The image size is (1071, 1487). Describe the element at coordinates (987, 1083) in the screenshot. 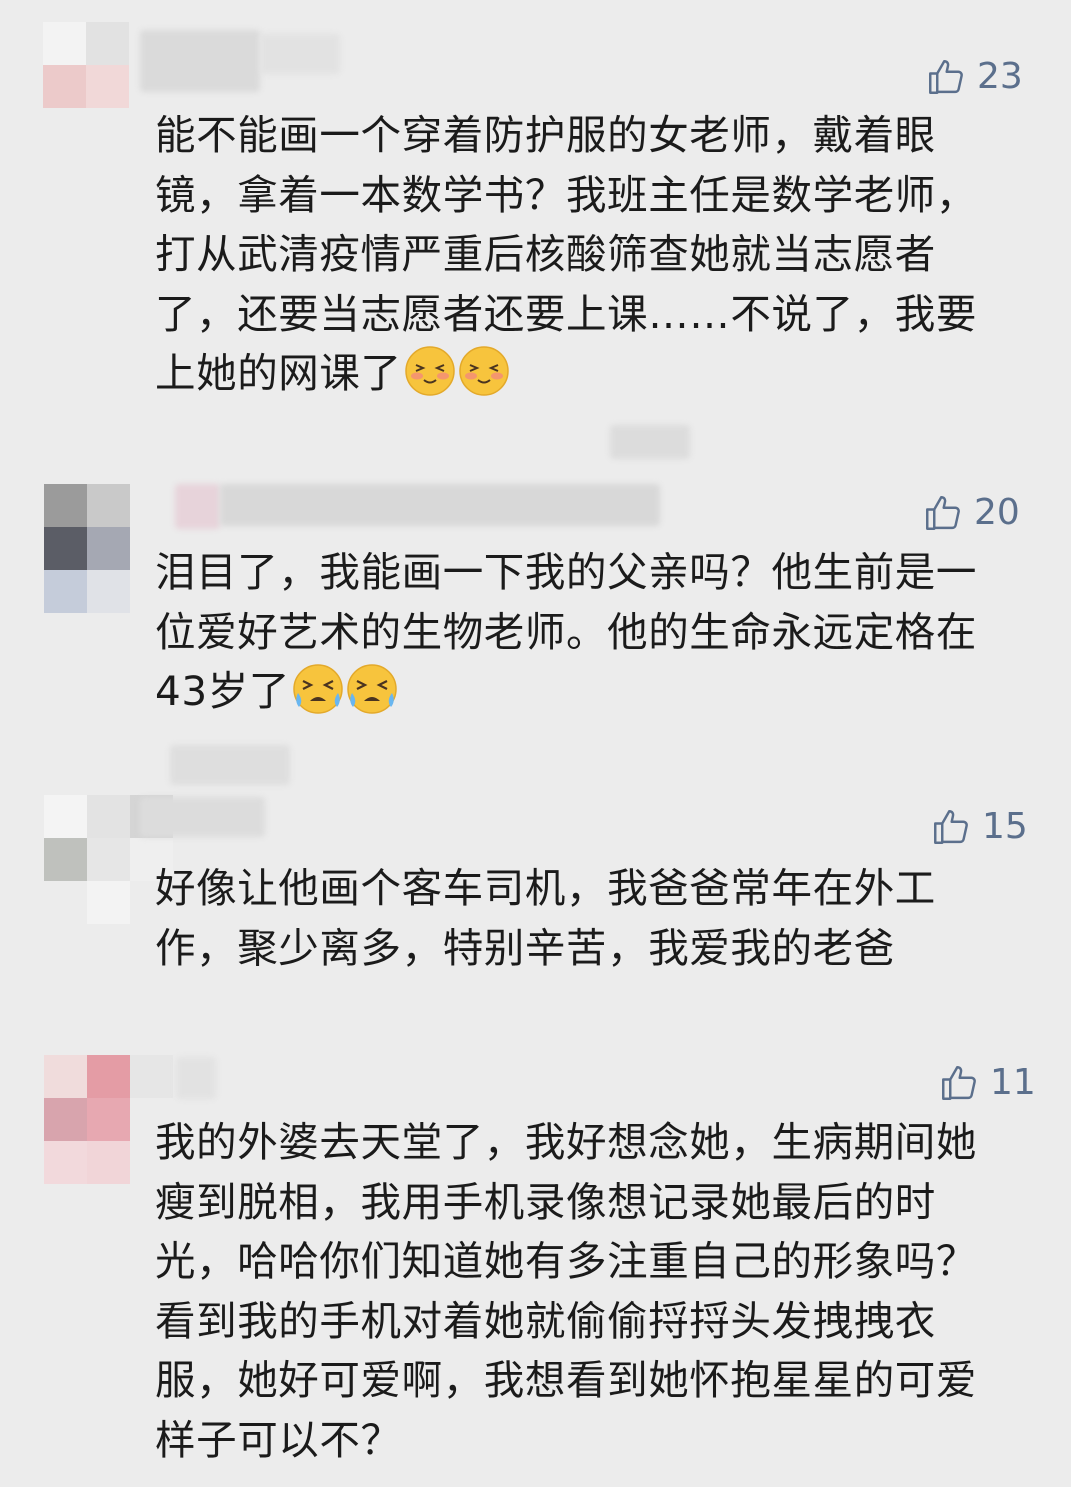

I see `like-button: 11` at that location.